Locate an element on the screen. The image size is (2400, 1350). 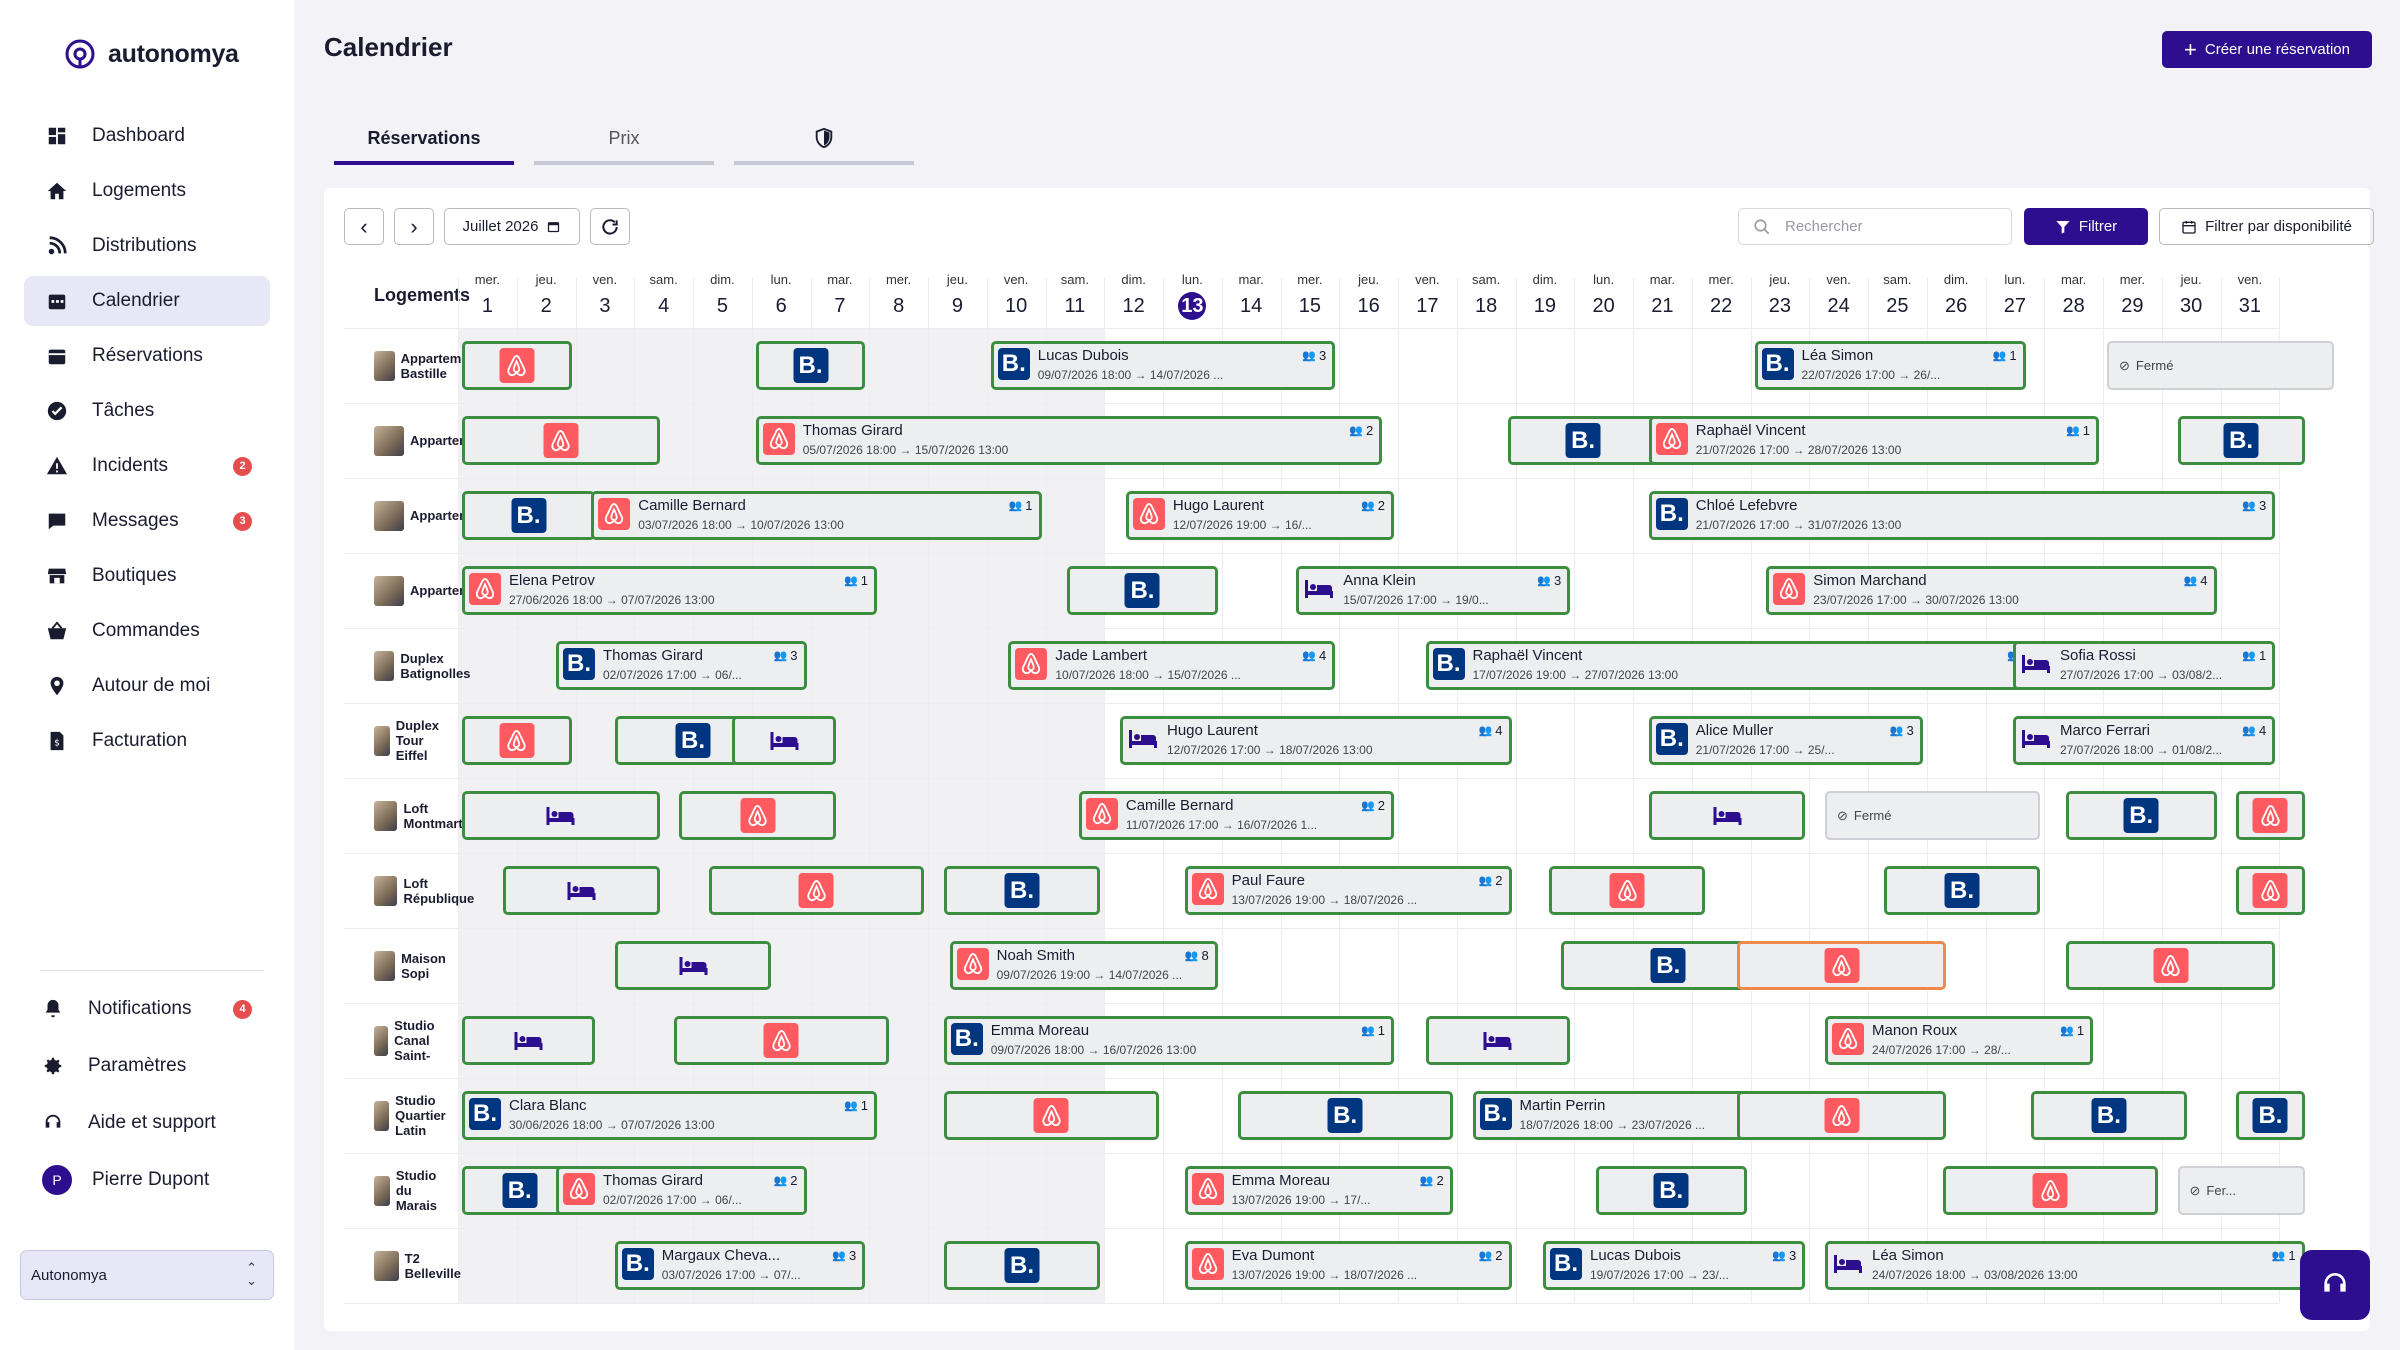
filter-button: Filtrer is located at coordinates (2086, 226).